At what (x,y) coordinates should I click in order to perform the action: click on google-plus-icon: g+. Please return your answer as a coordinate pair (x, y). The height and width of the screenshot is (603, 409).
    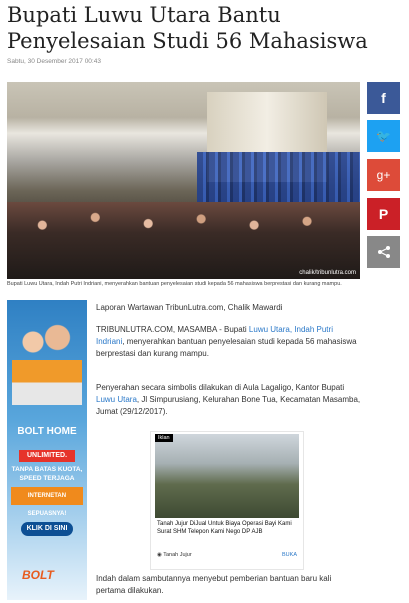
    Looking at the image, I should click on (383, 175).